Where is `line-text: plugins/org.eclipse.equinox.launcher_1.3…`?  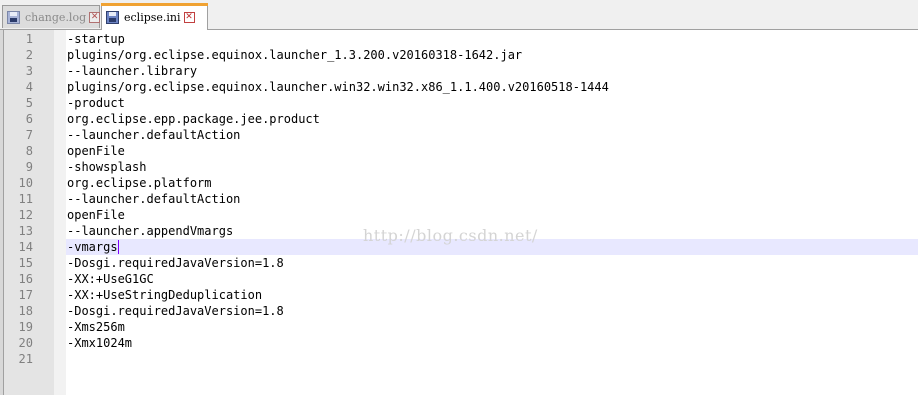
line-text: plugins/org.eclipse.equinox.launcher_1.3… is located at coordinates (295, 55).